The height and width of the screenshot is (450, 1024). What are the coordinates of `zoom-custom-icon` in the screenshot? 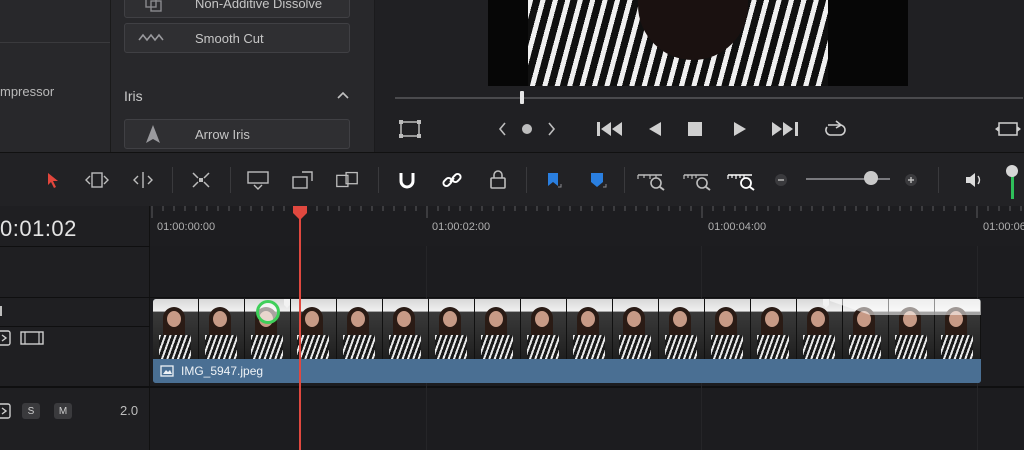 It's located at (741, 182).